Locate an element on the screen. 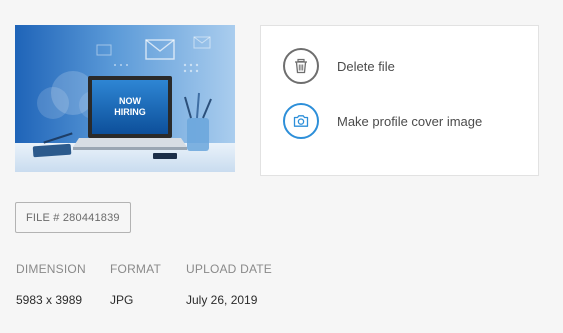 Image resolution: width=563 pixels, height=333 pixels. dimension-heading: DIMENSION is located at coordinates (51, 269).